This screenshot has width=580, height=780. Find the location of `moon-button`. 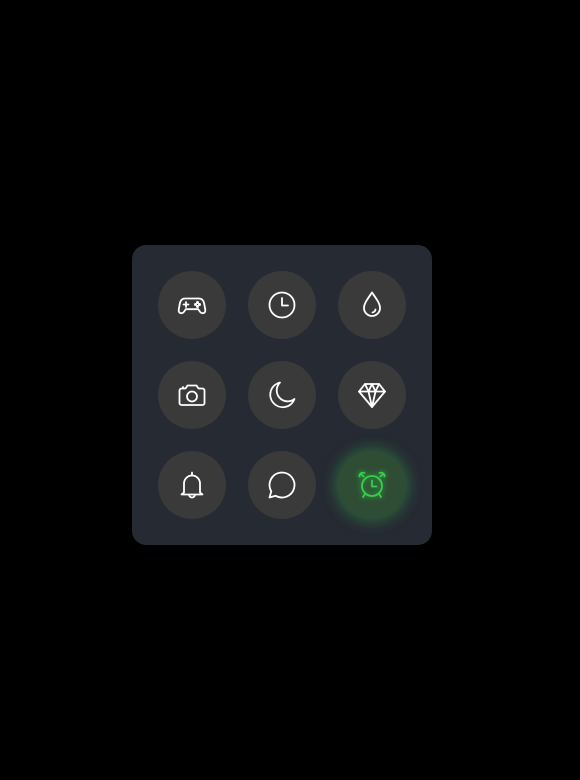

moon-button is located at coordinates (282, 395).